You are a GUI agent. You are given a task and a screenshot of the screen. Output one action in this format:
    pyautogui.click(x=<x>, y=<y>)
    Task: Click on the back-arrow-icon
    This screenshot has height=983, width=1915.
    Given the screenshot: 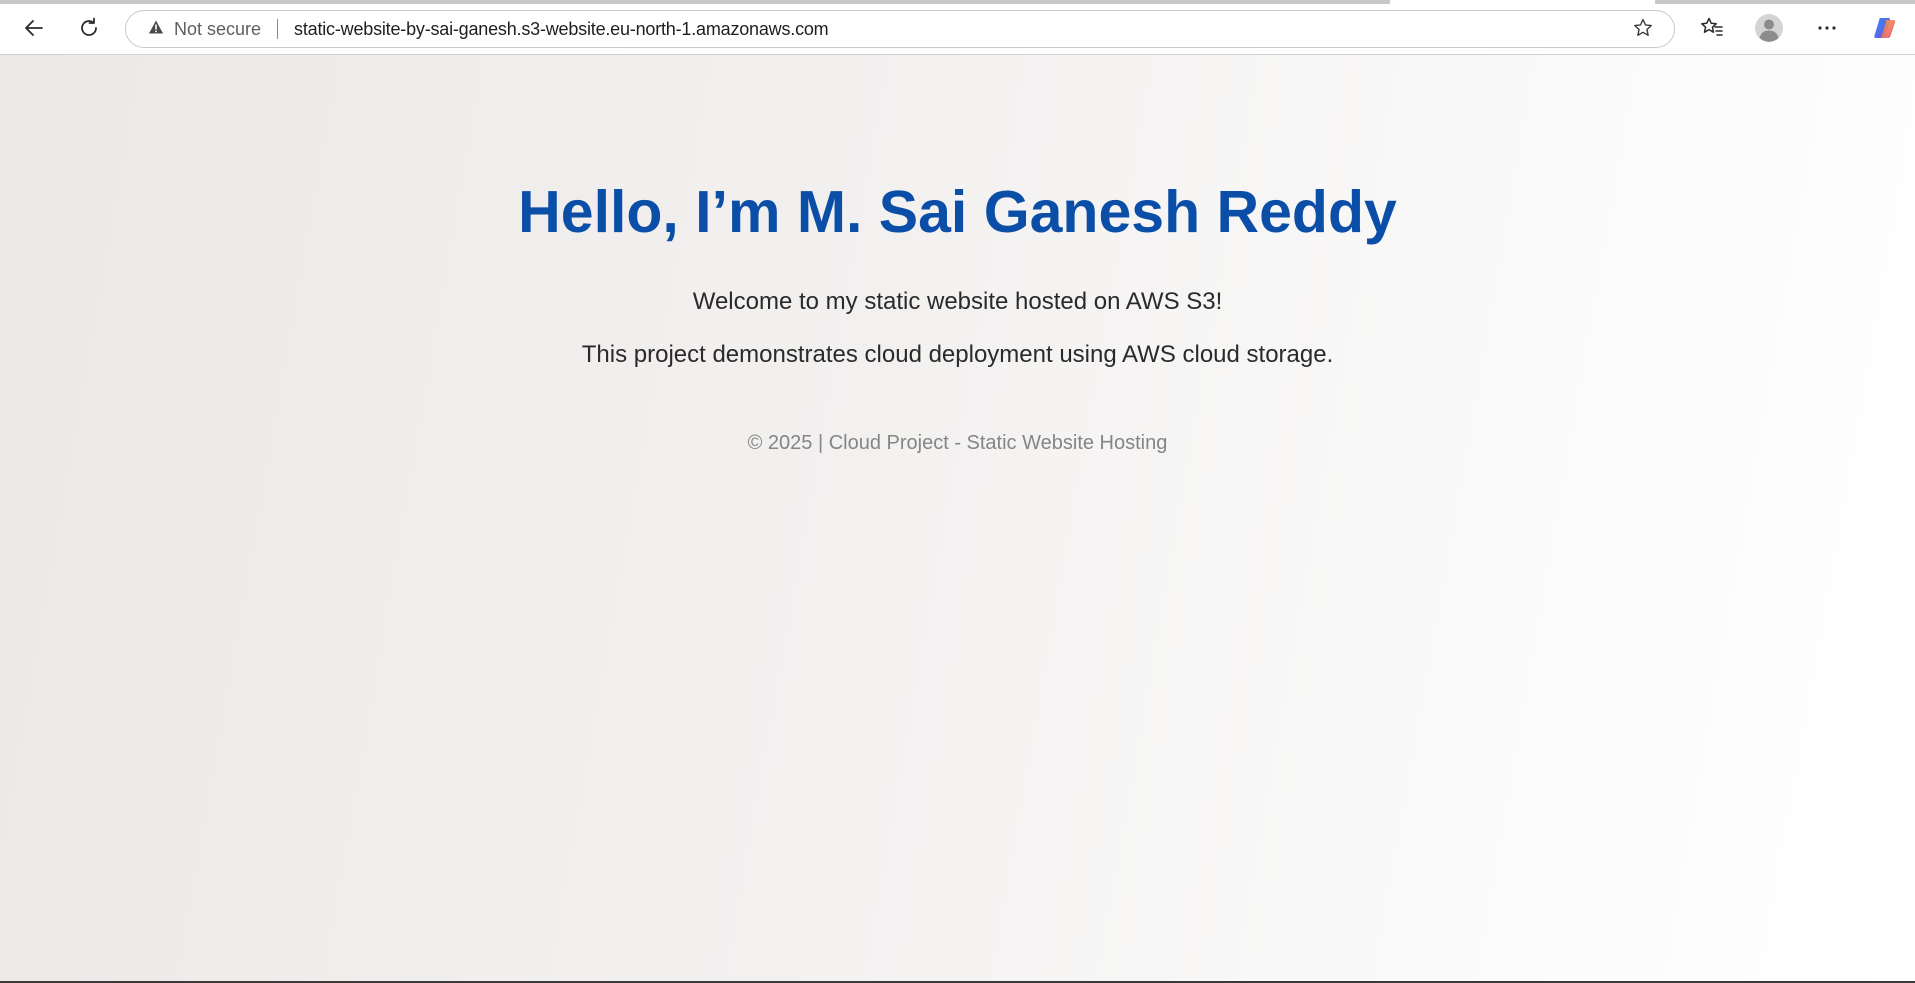 What is the action you would take?
    pyautogui.click(x=34, y=28)
    